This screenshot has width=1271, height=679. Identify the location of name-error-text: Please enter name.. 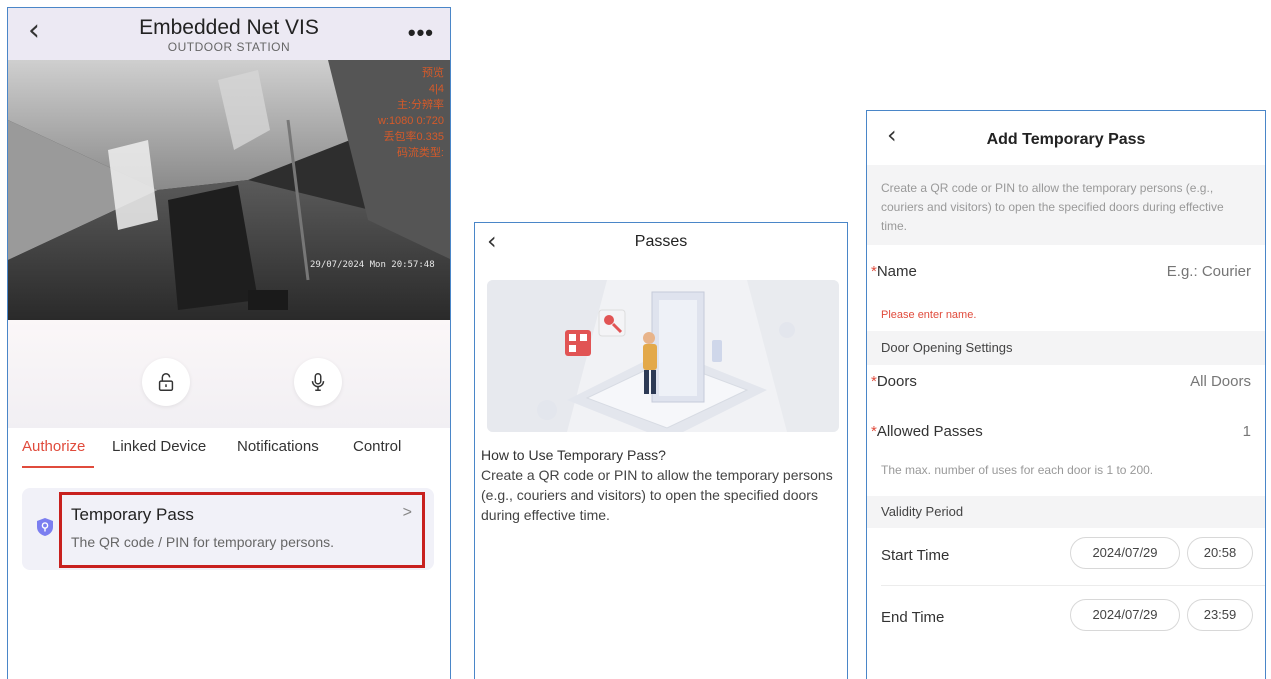
(929, 315).